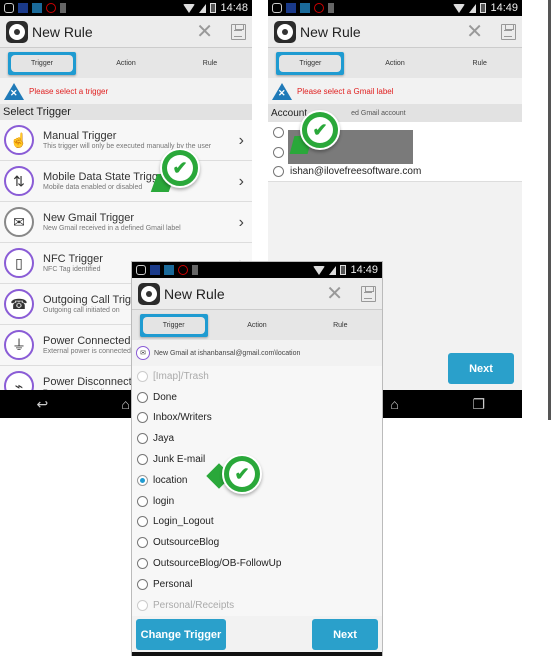  I want to click on label-option: Personal, so click(257, 584).